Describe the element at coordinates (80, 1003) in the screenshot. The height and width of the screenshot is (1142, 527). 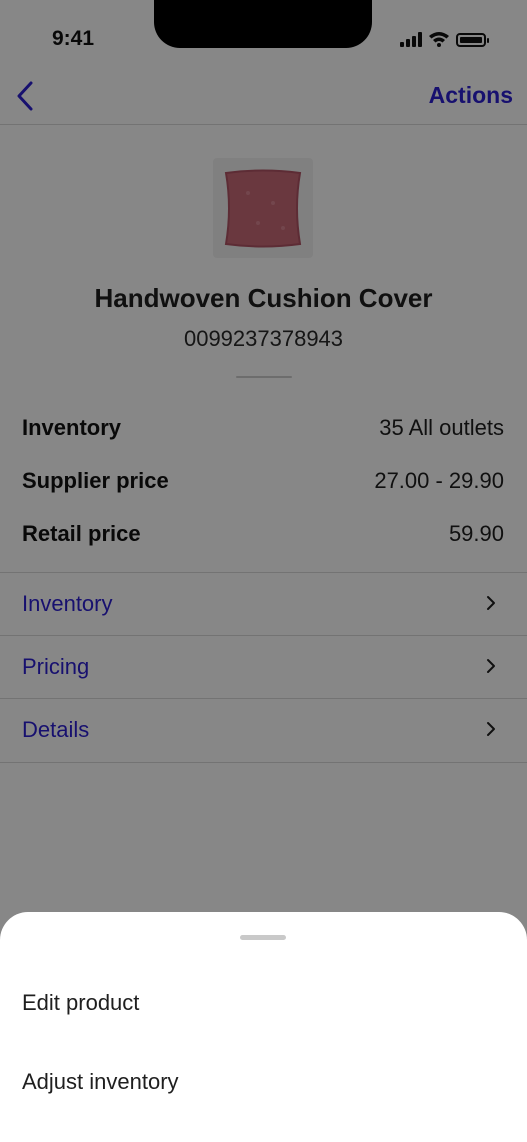
I see `edit-product-option: Edit product` at that location.